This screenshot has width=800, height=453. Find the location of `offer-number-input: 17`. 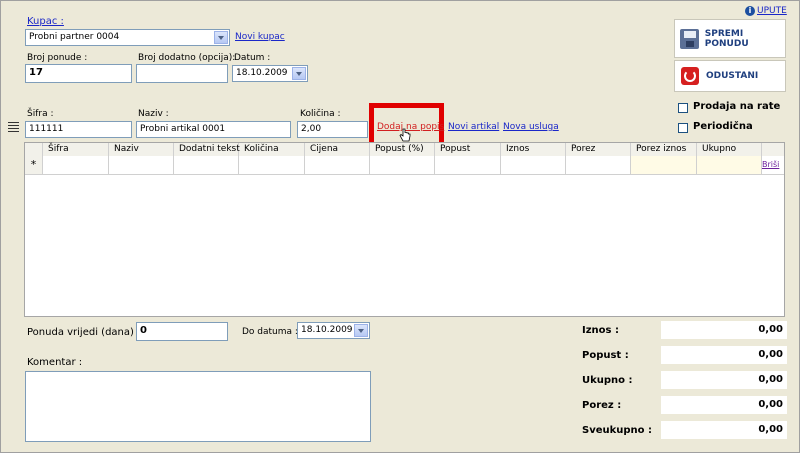

offer-number-input: 17 is located at coordinates (78, 73).